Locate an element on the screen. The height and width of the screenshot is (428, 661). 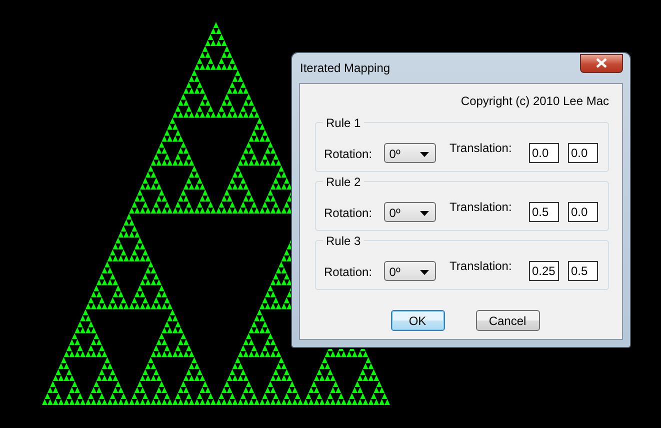
ok-button: OK is located at coordinates (417, 320).